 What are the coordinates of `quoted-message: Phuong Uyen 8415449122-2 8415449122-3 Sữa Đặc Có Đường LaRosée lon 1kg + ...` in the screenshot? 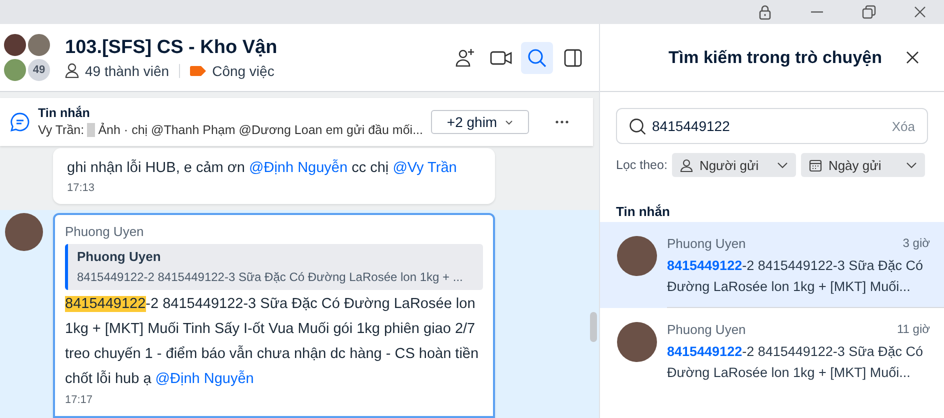 It's located at (274, 267).